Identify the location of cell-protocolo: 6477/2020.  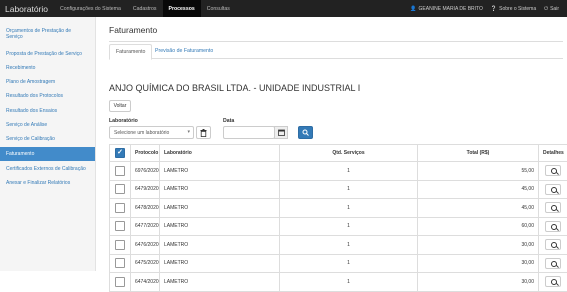
(145, 226).